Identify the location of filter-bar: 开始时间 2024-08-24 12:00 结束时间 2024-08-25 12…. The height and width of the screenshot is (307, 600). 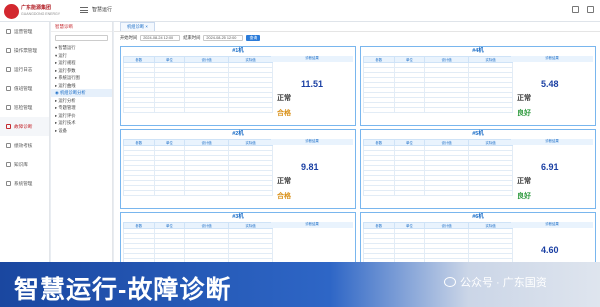
(357, 37).